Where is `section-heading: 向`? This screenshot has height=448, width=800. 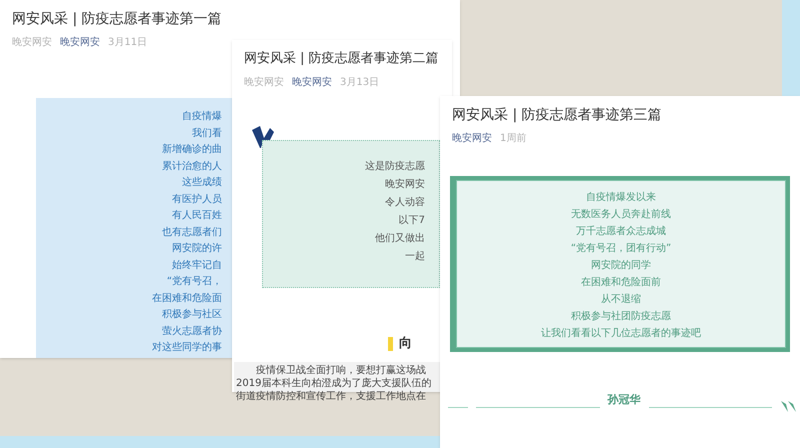 section-heading: 向 is located at coordinates (405, 344).